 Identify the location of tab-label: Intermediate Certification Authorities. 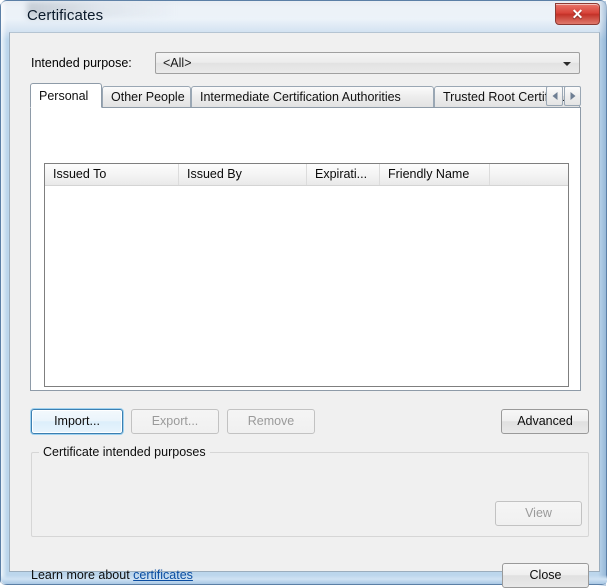
(300, 97).